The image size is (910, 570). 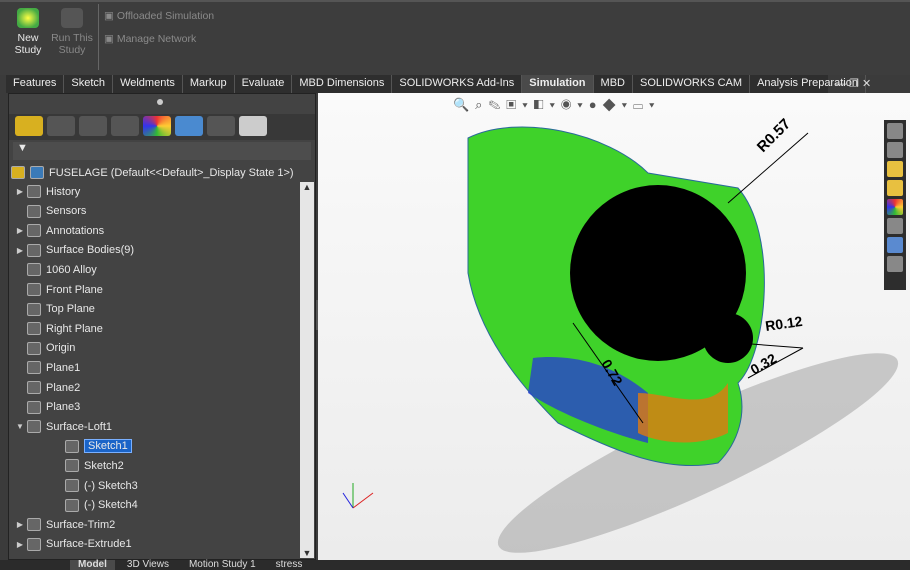 What do you see at coordinates (853, 83) in the screenshot?
I see `window-controls: — ❐ ✕` at bounding box center [853, 83].